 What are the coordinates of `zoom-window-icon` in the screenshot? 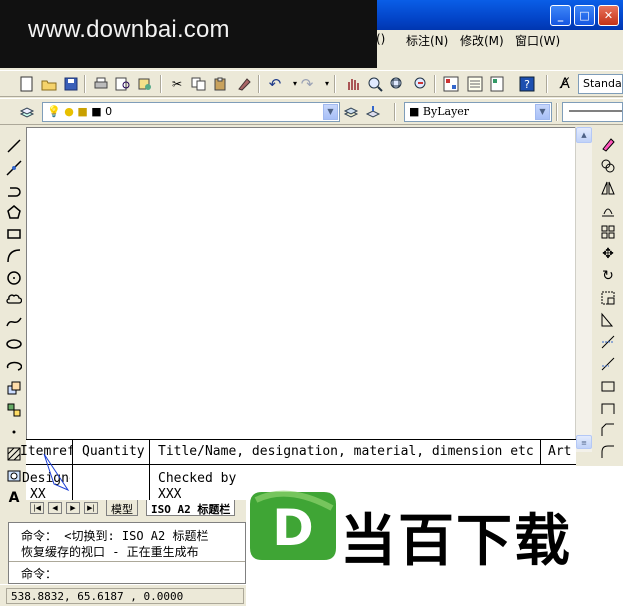 It's located at (397, 84).